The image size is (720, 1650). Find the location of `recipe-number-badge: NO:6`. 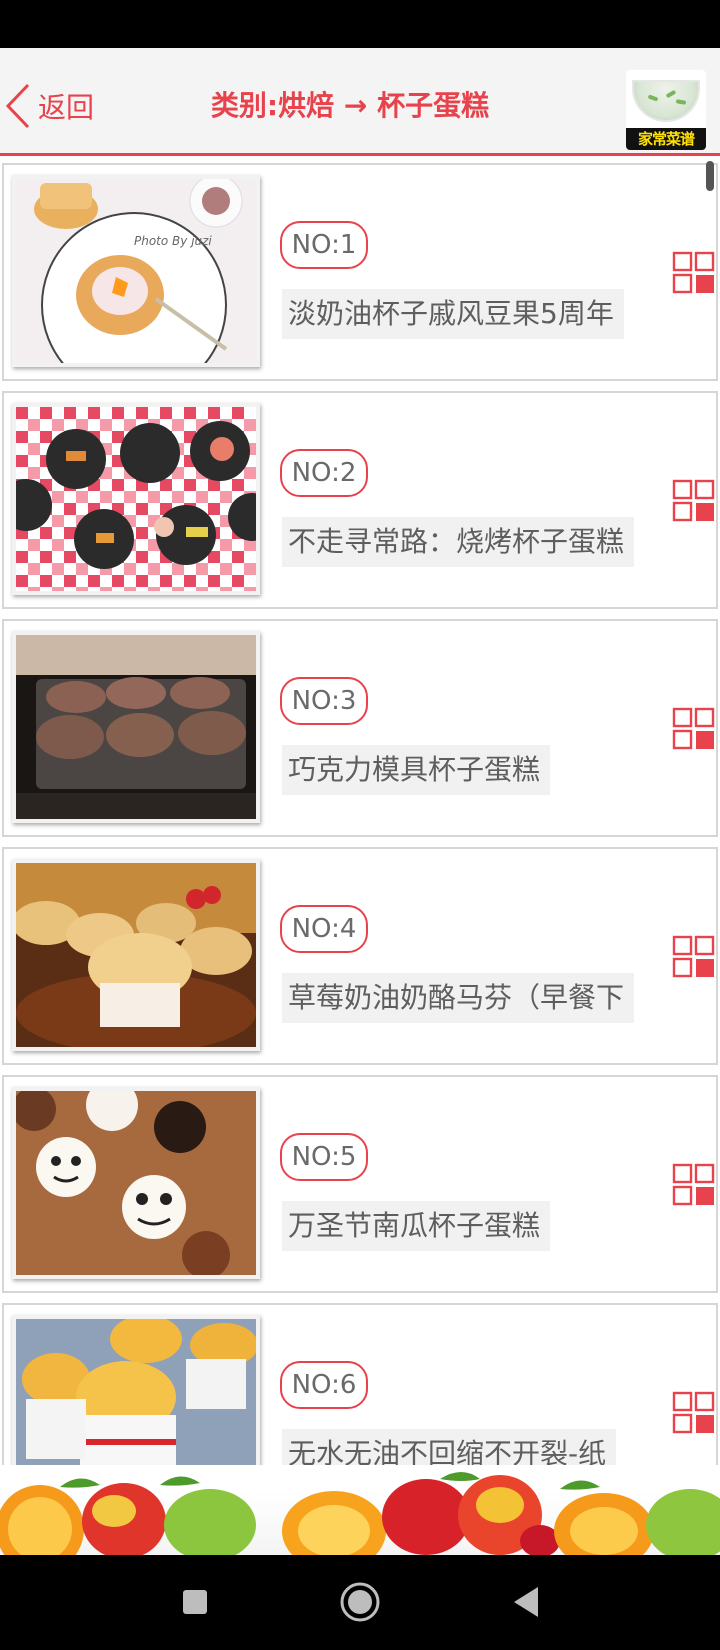

recipe-number-badge: NO:6 is located at coordinates (324, 1385).